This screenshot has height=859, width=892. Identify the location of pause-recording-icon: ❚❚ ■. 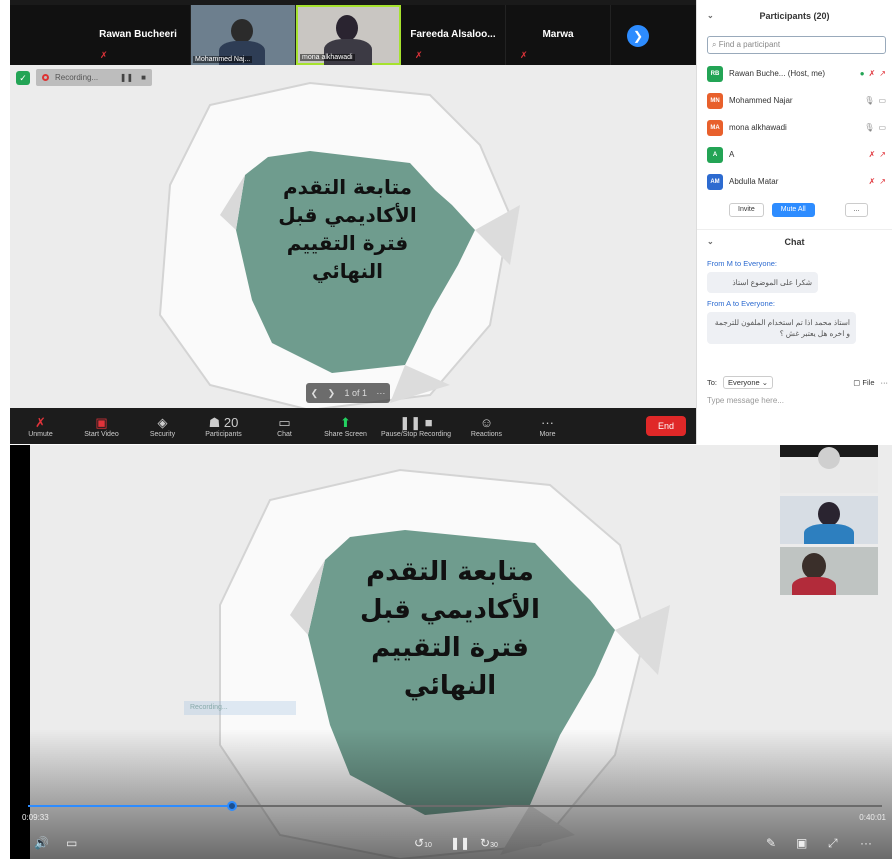
(416, 422).